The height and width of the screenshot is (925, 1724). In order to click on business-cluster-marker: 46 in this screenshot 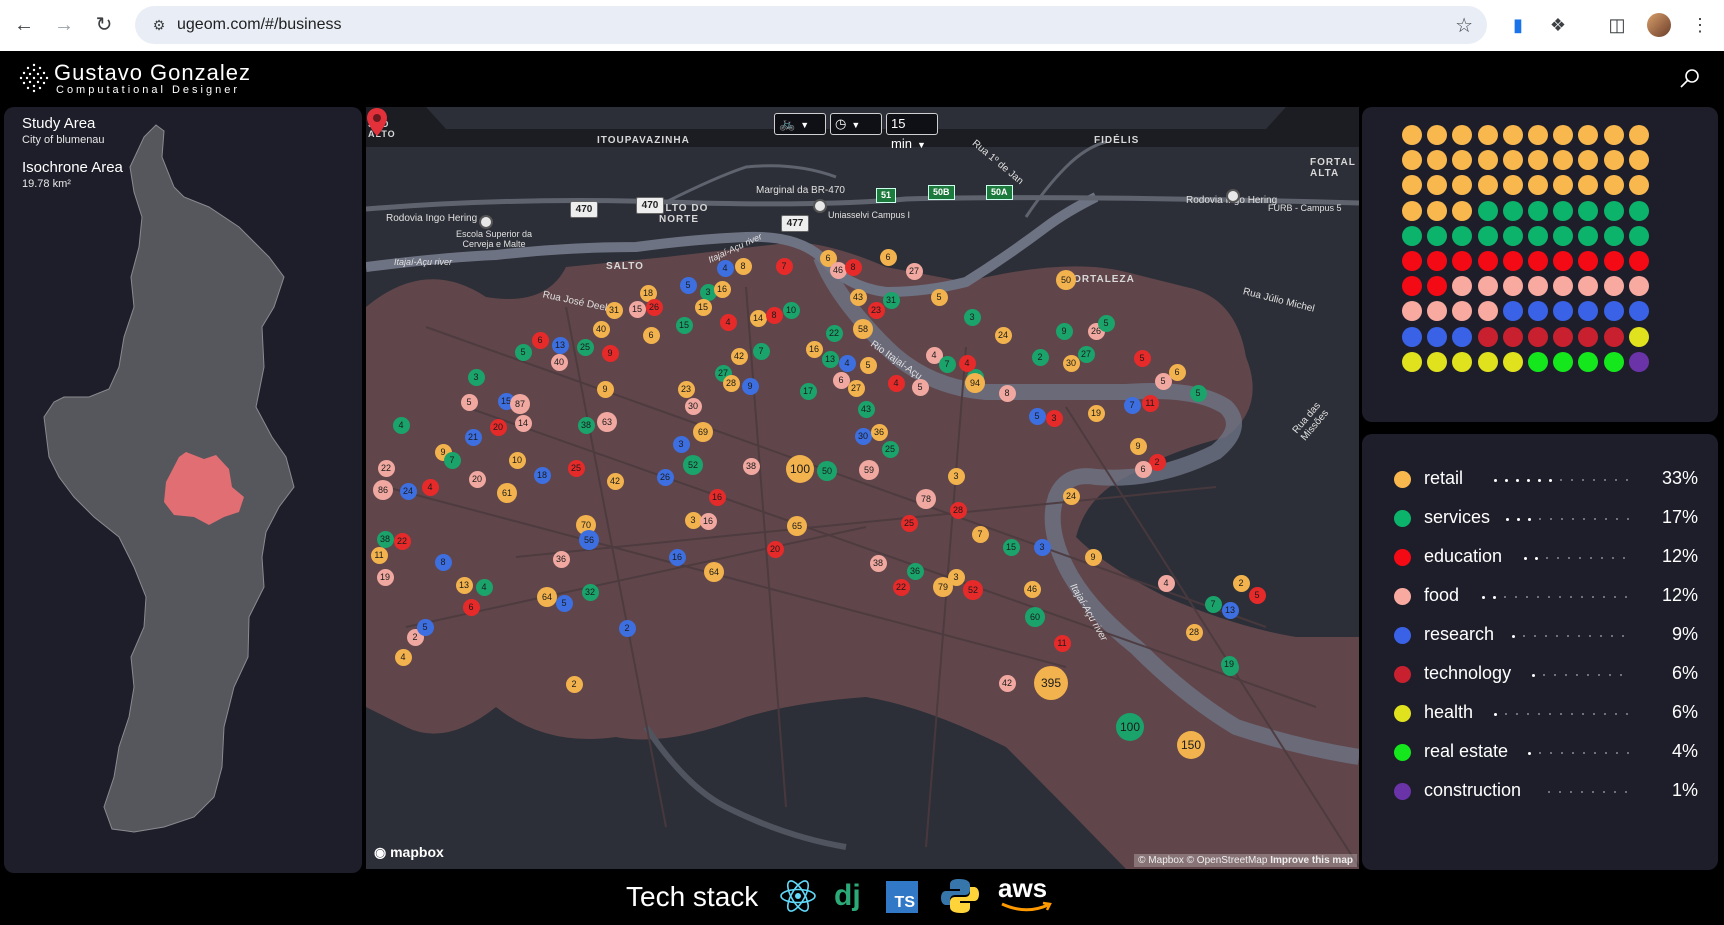, I will do `click(1032, 589)`.